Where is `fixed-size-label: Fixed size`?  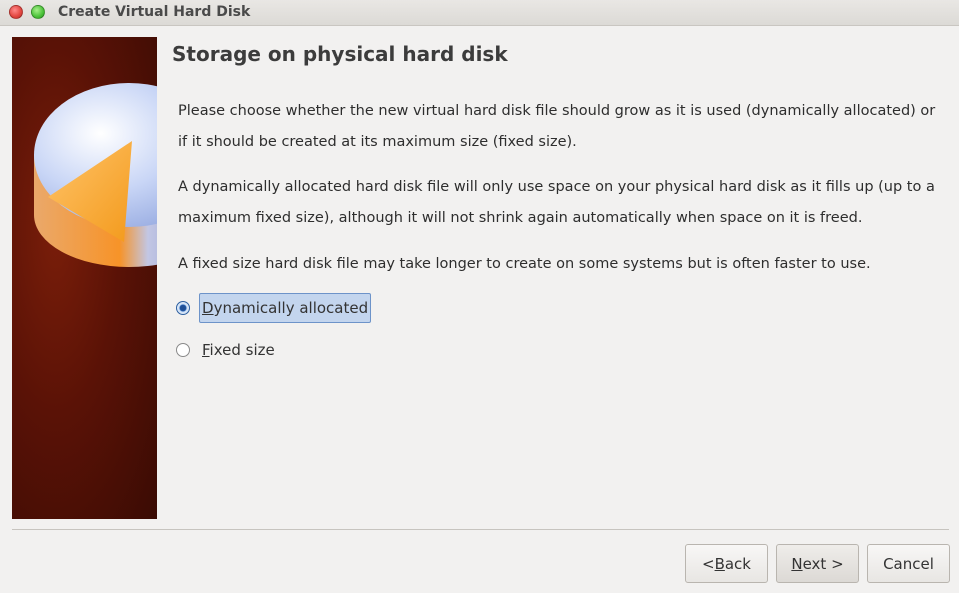
fixed-size-label: Fixed size is located at coordinates (238, 350).